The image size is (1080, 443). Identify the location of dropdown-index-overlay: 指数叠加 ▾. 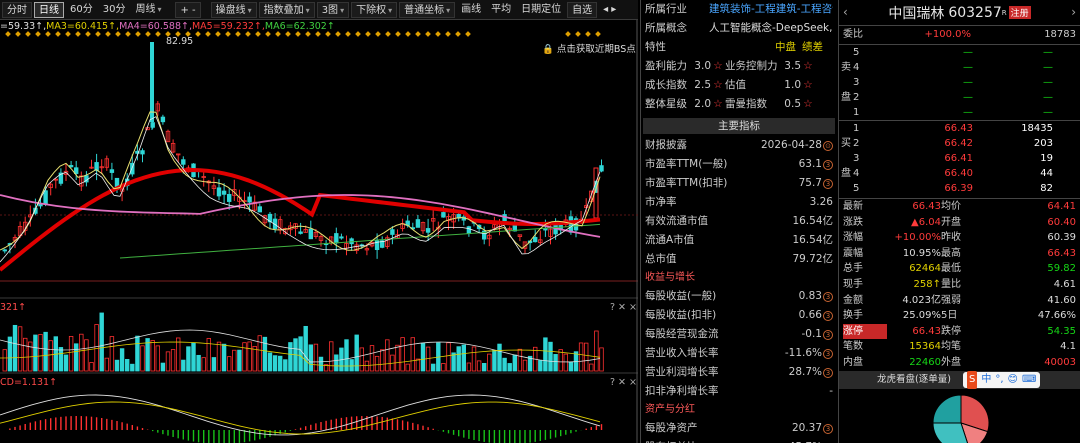
(286, 9).